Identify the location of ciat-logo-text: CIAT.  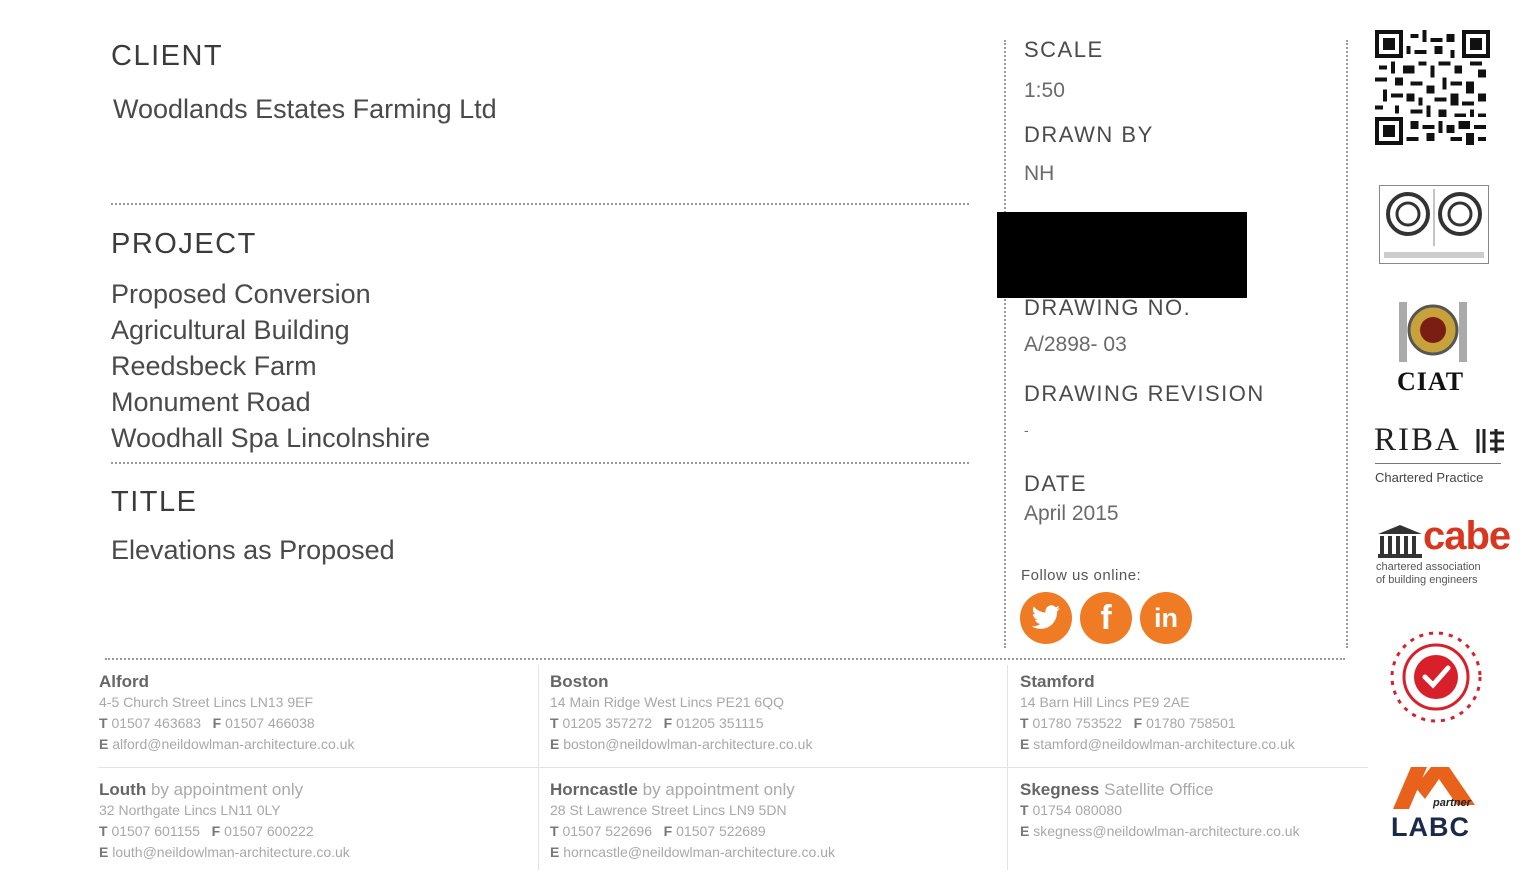
(1431, 381).